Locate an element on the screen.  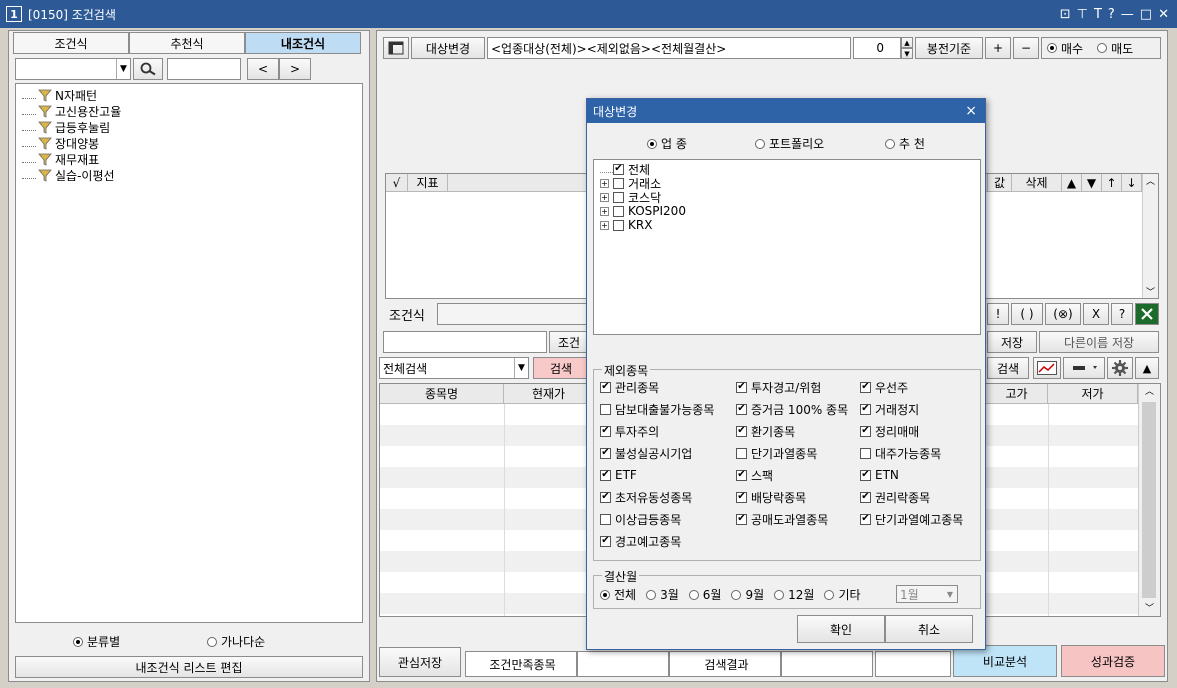
op-not-button: ! is located at coordinates (998, 314).